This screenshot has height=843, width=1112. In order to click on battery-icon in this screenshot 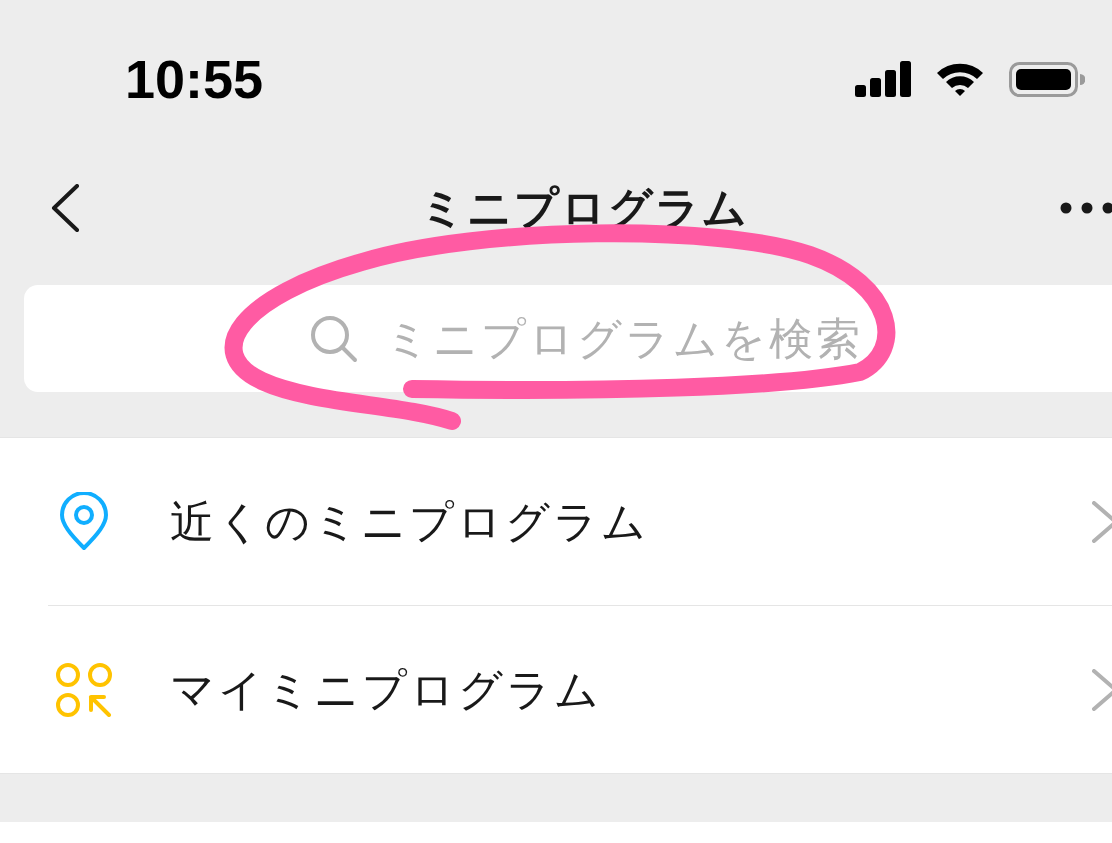, I will do `click(1047, 79)`.